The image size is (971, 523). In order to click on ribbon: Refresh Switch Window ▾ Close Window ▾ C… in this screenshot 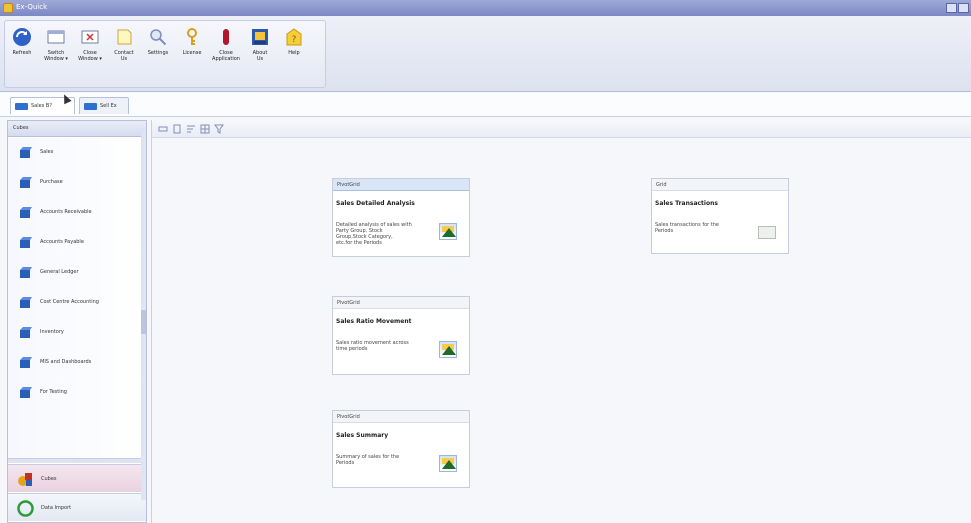, I will do `click(485, 54)`.